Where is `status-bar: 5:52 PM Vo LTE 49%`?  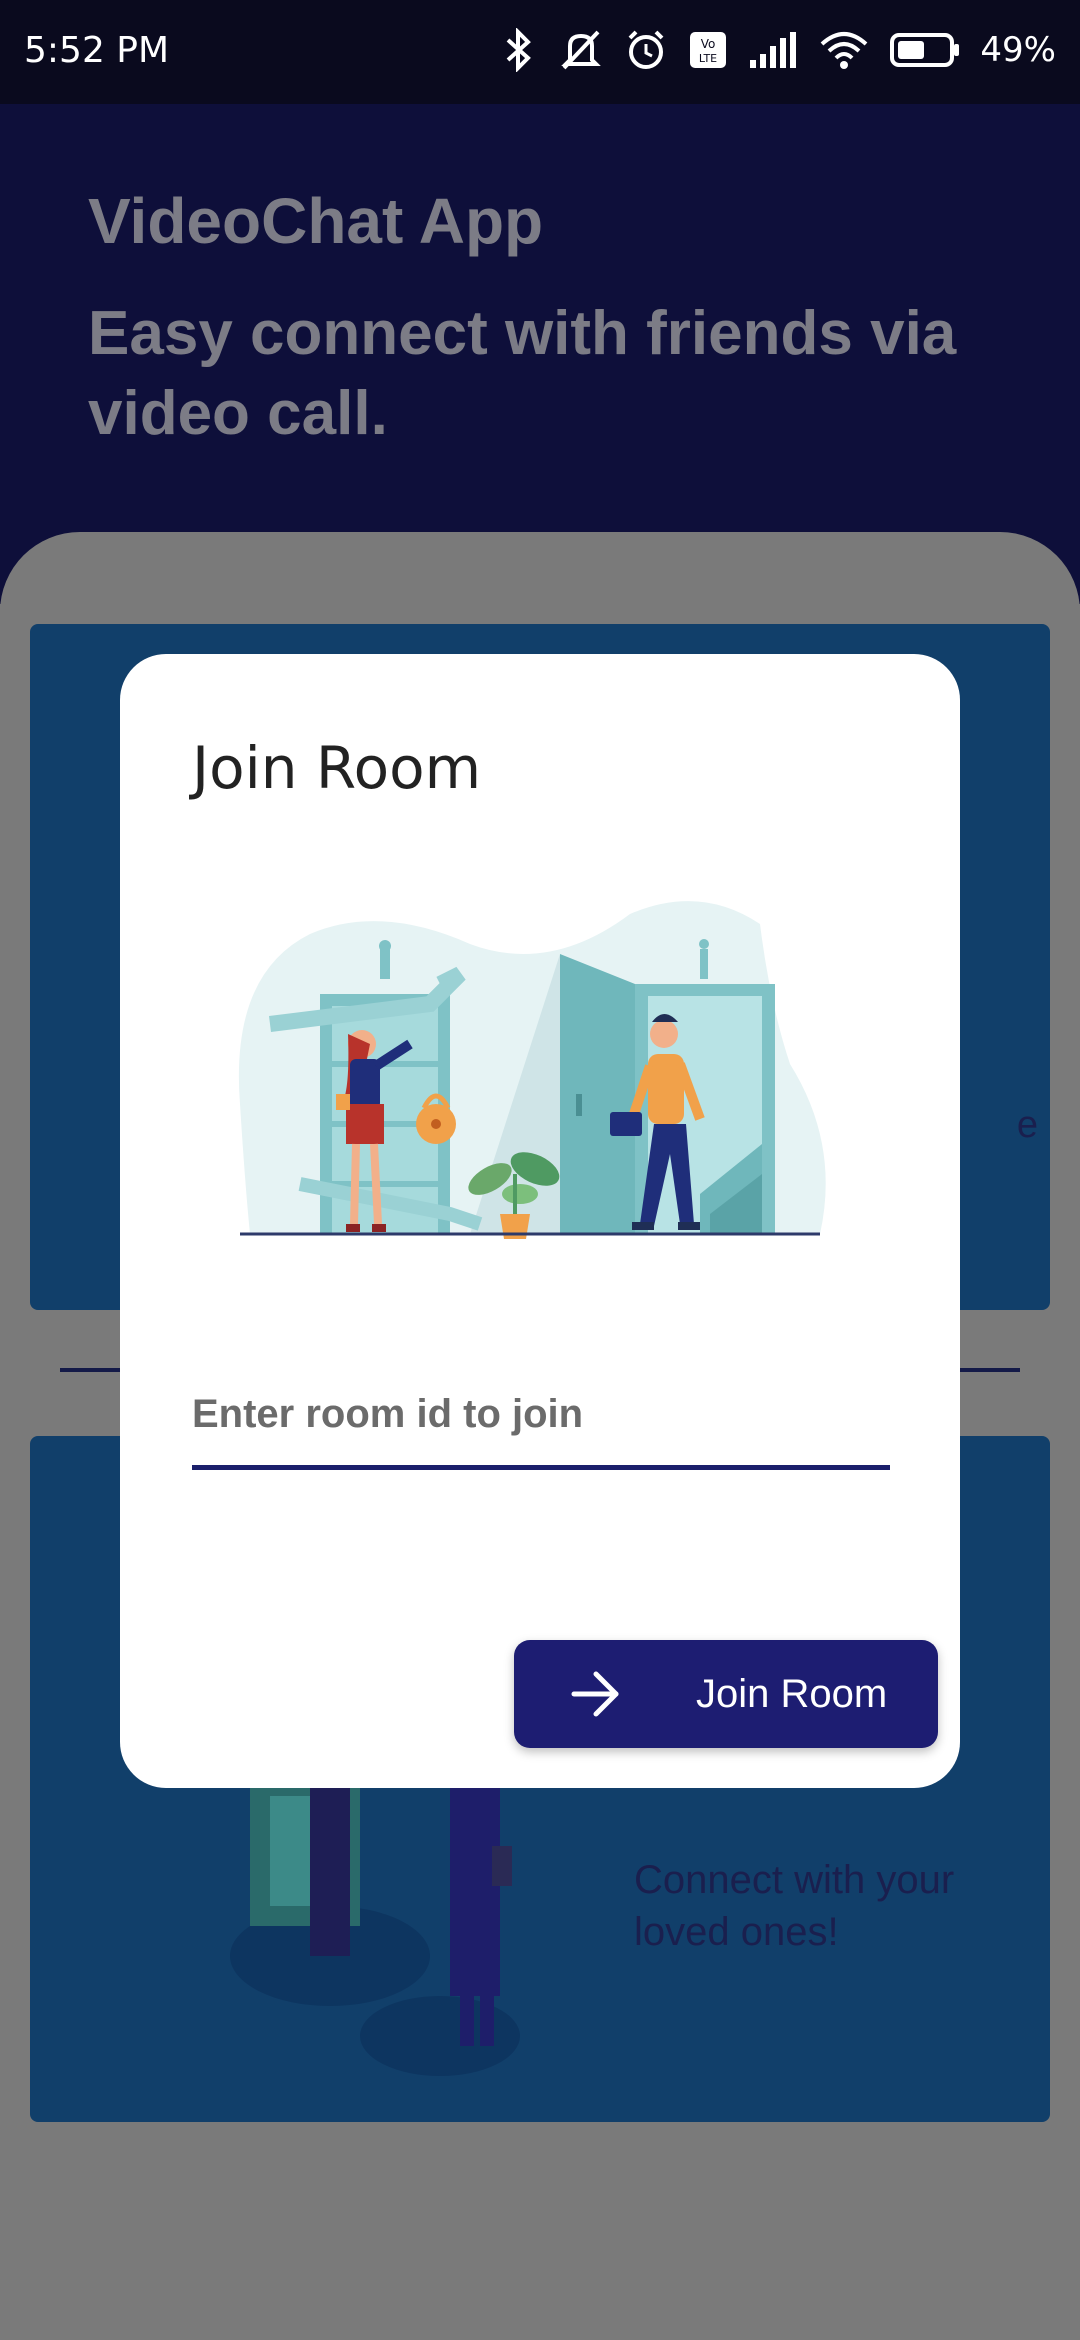
status-bar: 5:52 PM Vo LTE 49% is located at coordinates (540, 52).